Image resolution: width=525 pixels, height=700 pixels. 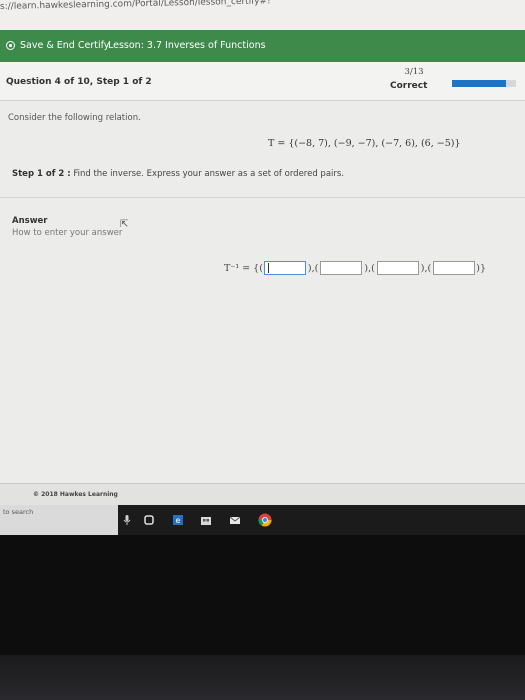 I want to click on inverse-answer-row: T⁻¹ = {( ),( ),( ),( )}, so click(x=355, y=268).